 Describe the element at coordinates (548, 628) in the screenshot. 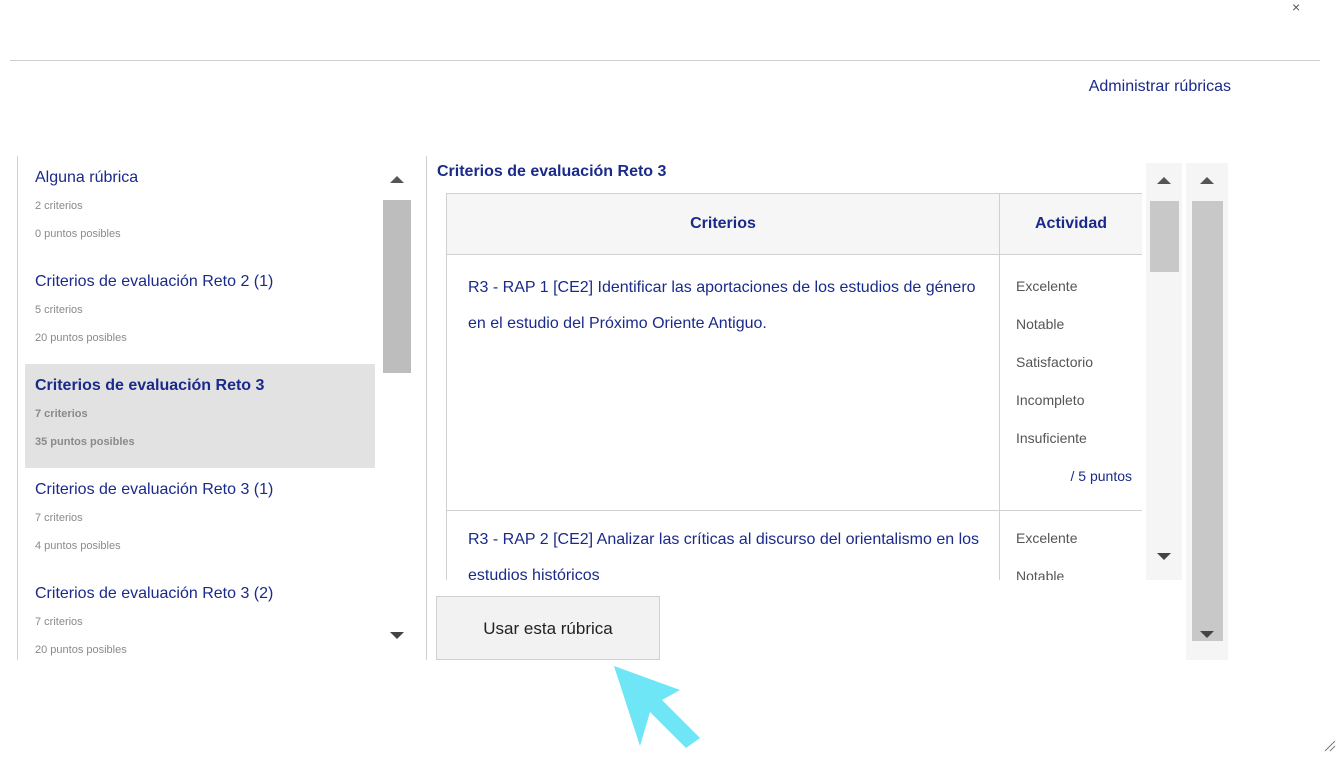

I see `use-rubric-button: Usar esta rúbrica` at that location.